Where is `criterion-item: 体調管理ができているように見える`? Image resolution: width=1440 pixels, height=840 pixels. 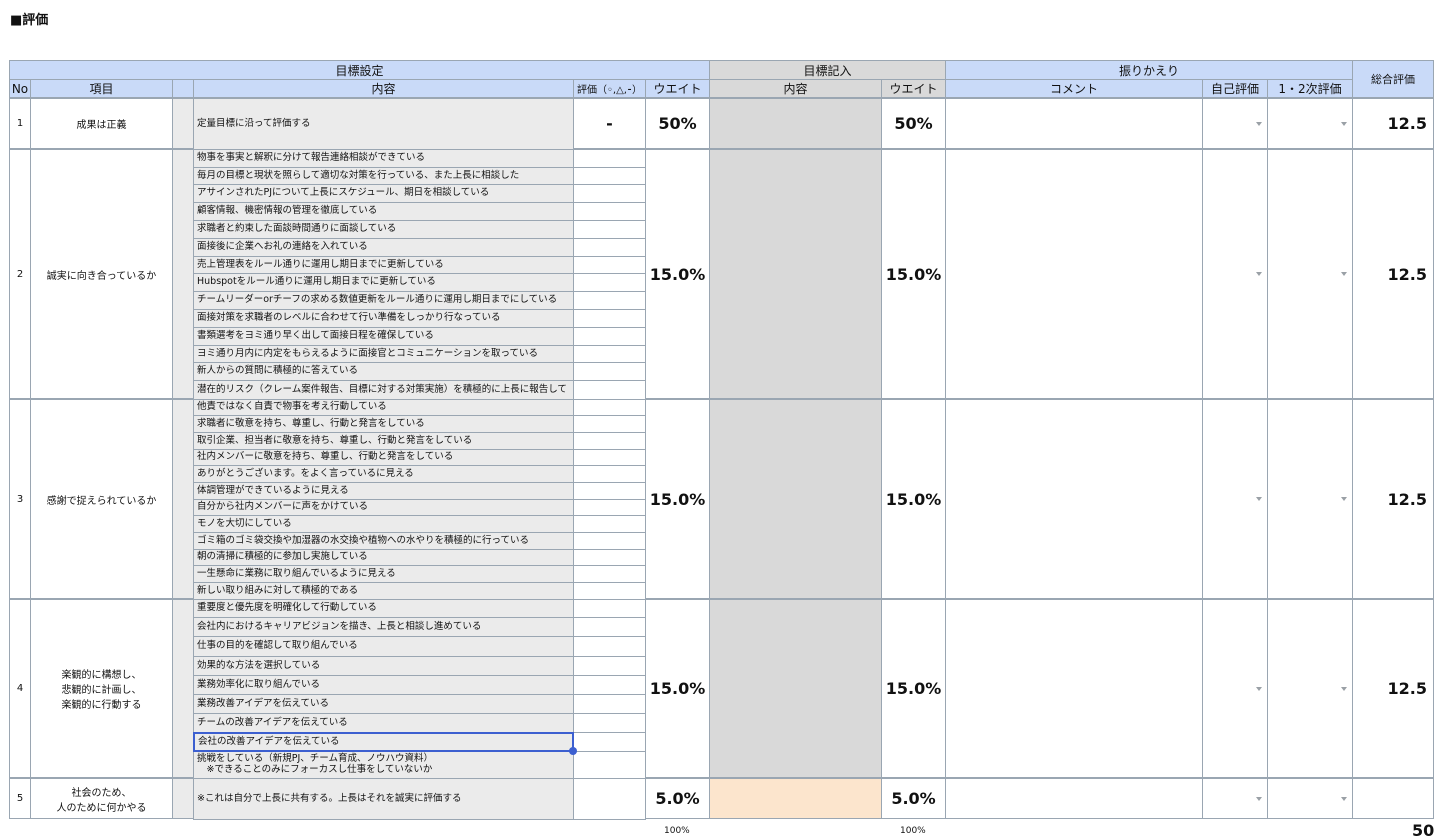 criterion-item: 体調管理ができているように見える is located at coordinates (383, 491).